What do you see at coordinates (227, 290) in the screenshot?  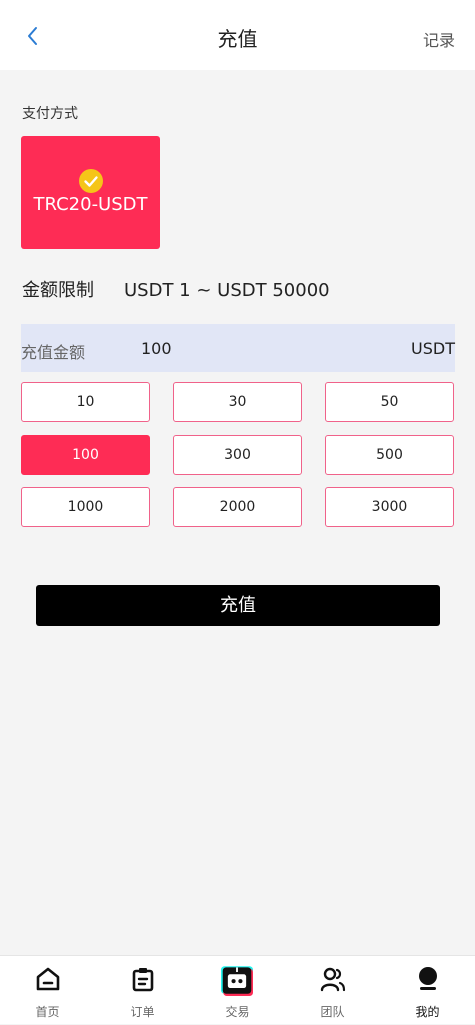 I see `amount-limit-value: USDT 1 ~ USDT 50000` at bounding box center [227, 290].